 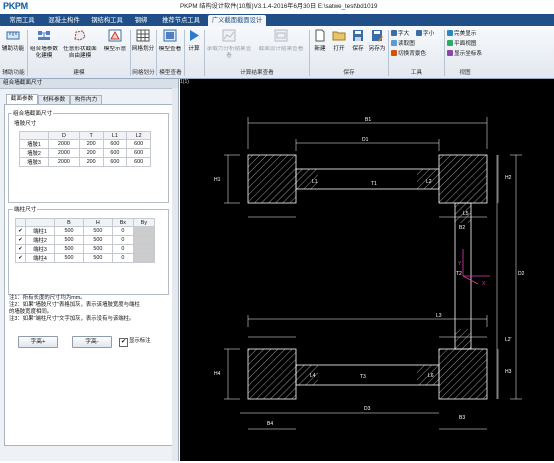 I want to click on wall-subtitle: 墙肢尺寸, so click(x=25, y=123).